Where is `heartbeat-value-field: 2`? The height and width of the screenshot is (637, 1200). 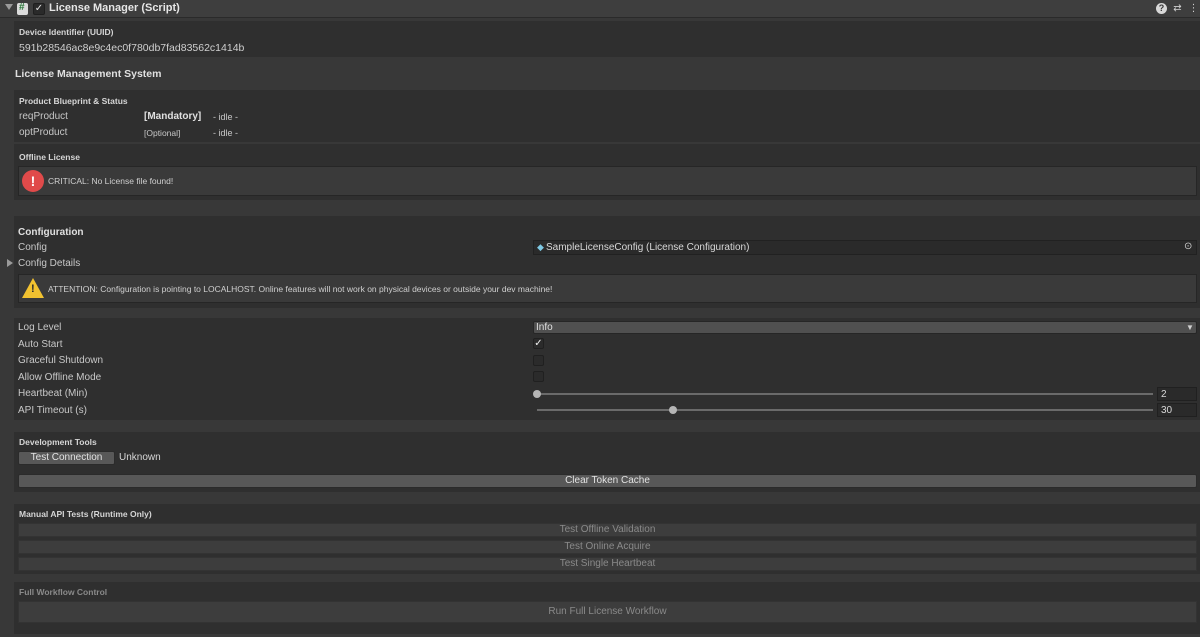 heartbeat-value-field: 2 is located at coordinates (1177, 394).